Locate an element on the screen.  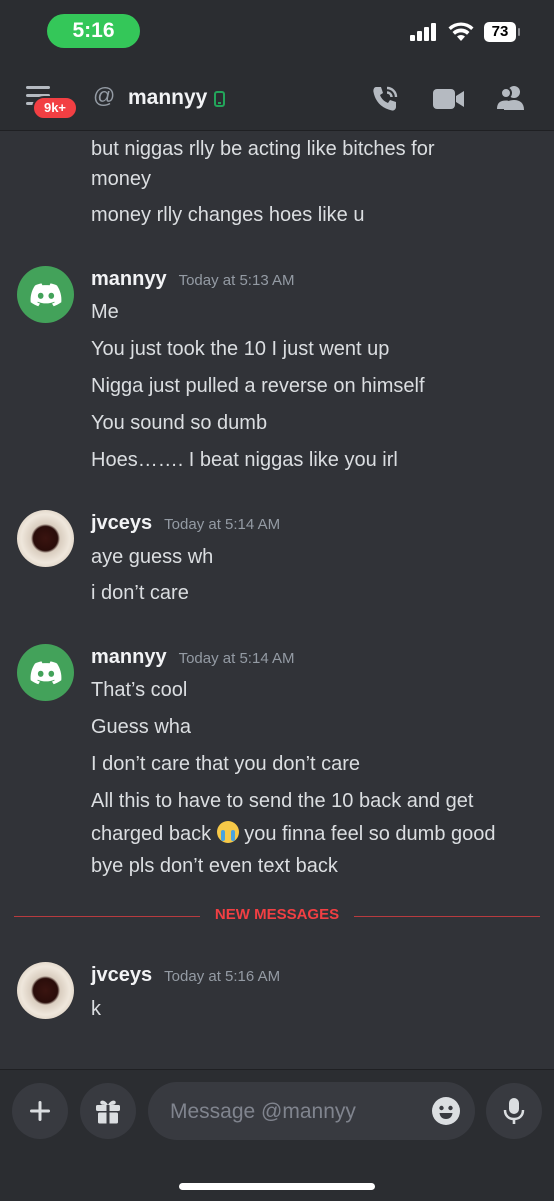
message-composer is located at coordinates (277, 1135).